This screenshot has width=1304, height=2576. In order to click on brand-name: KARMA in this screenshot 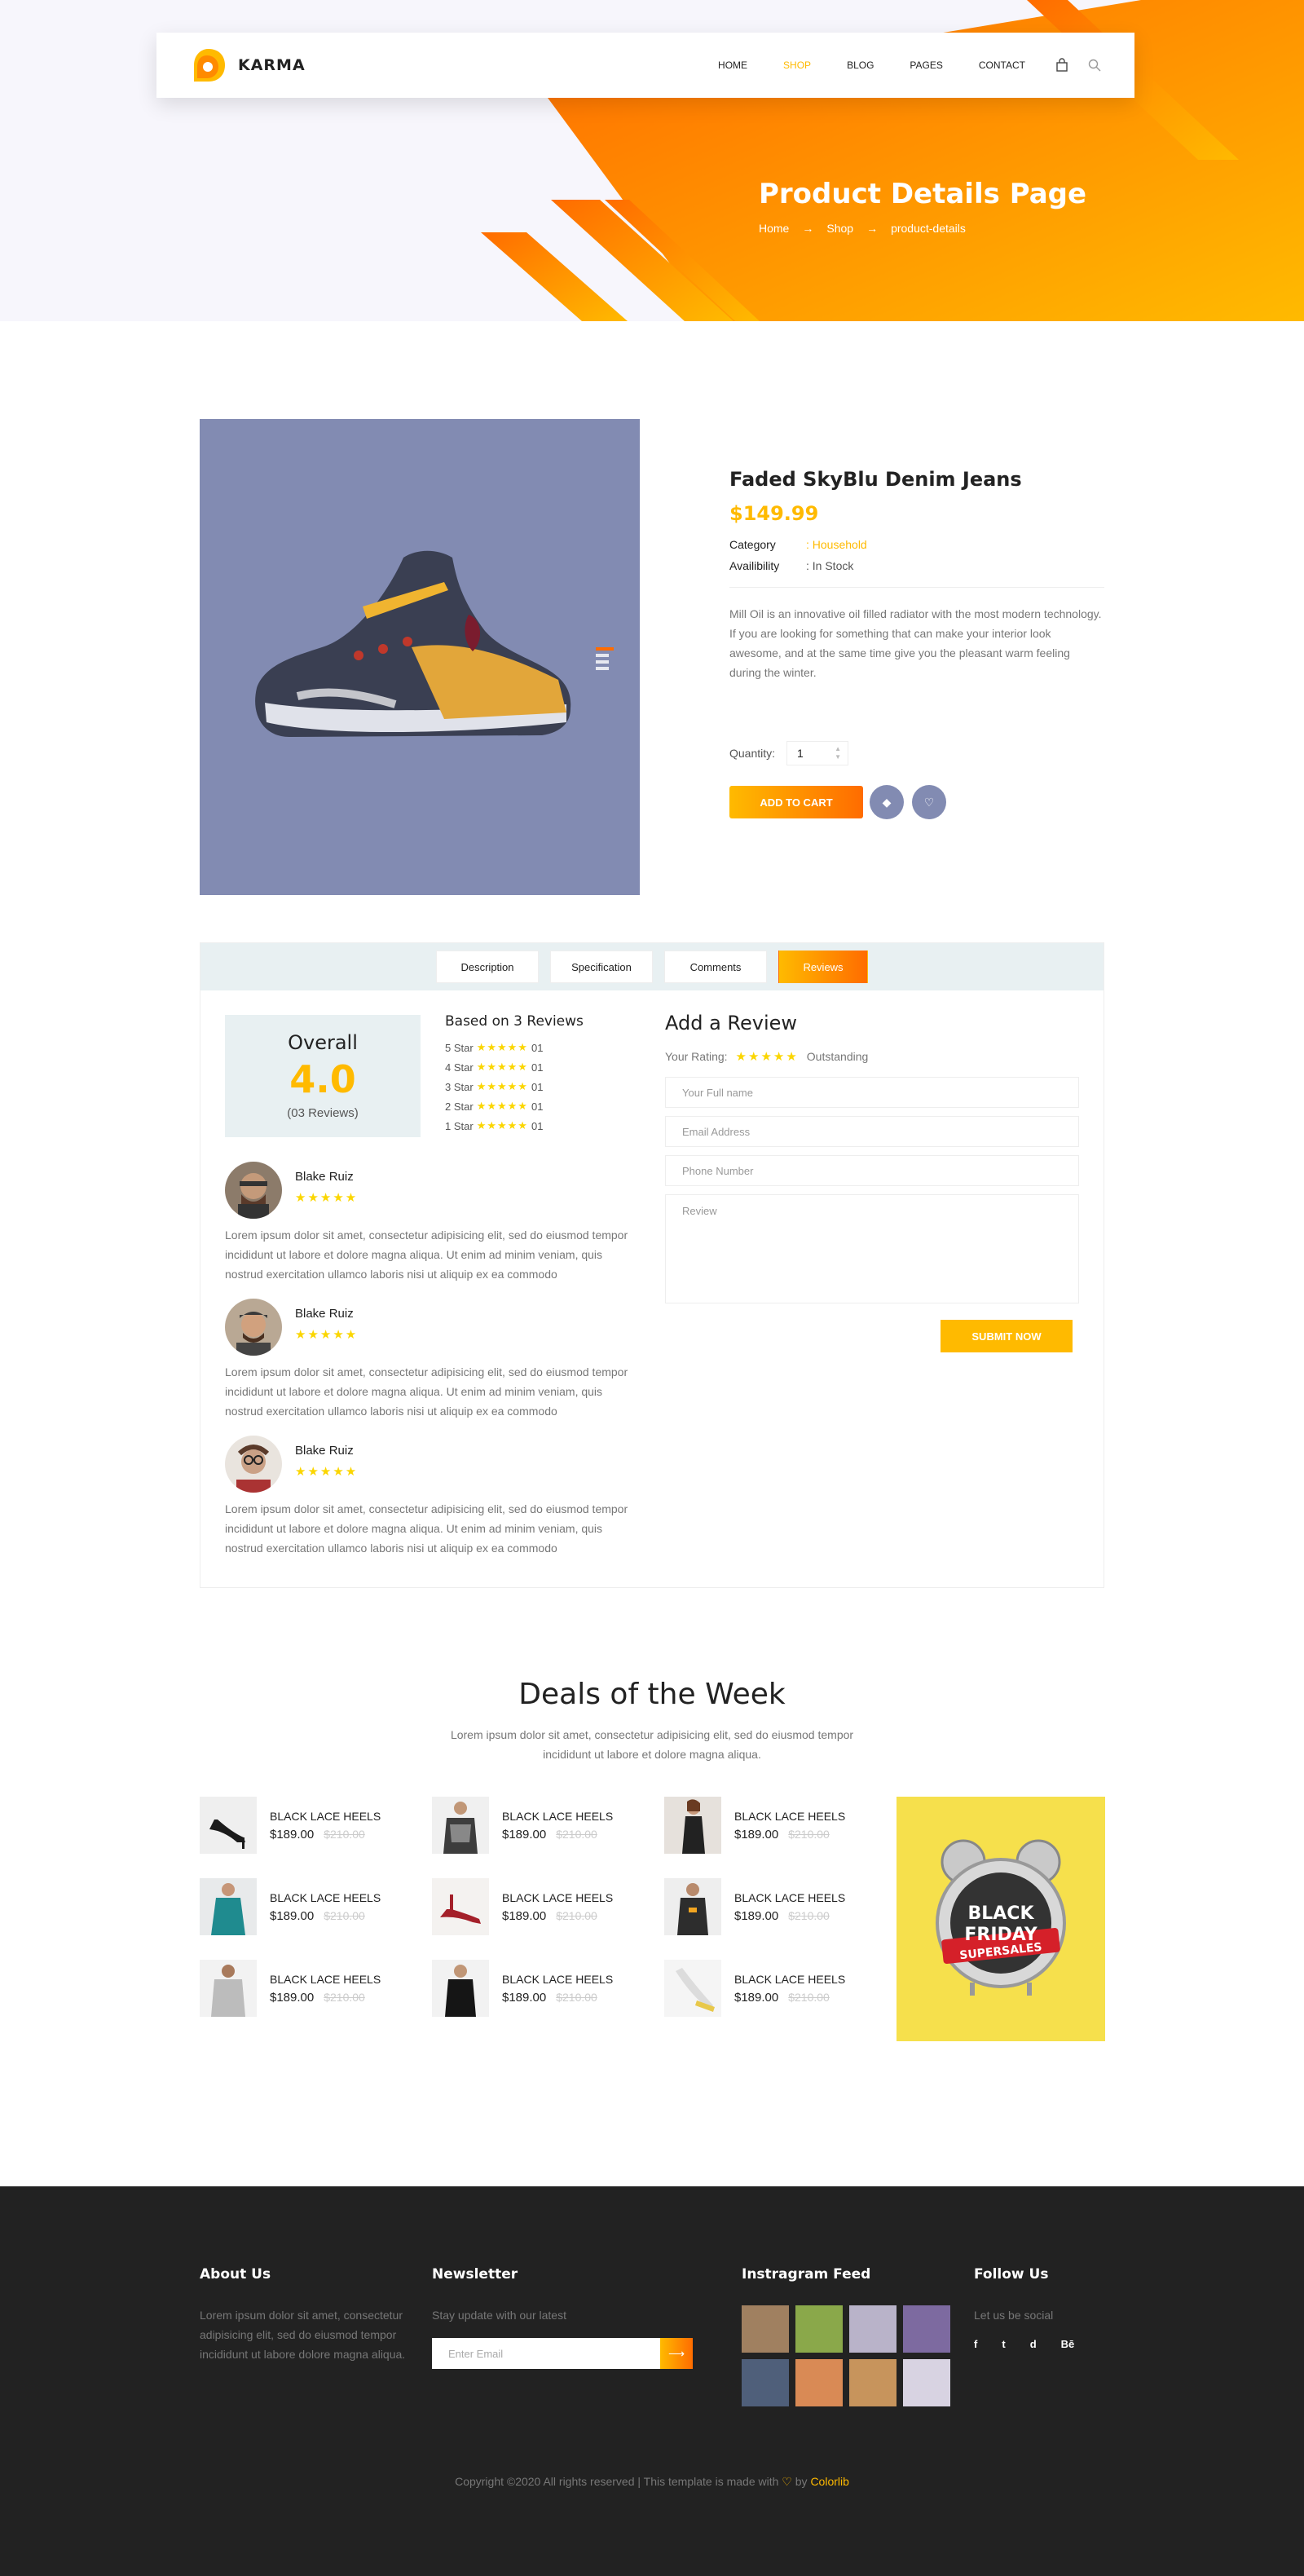, I will do `click(272, 65)`.